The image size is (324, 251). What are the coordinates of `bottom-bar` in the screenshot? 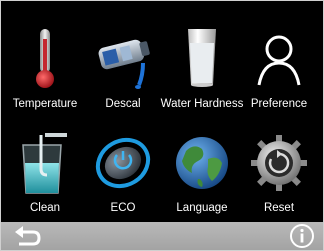 It's located at (162, 236).